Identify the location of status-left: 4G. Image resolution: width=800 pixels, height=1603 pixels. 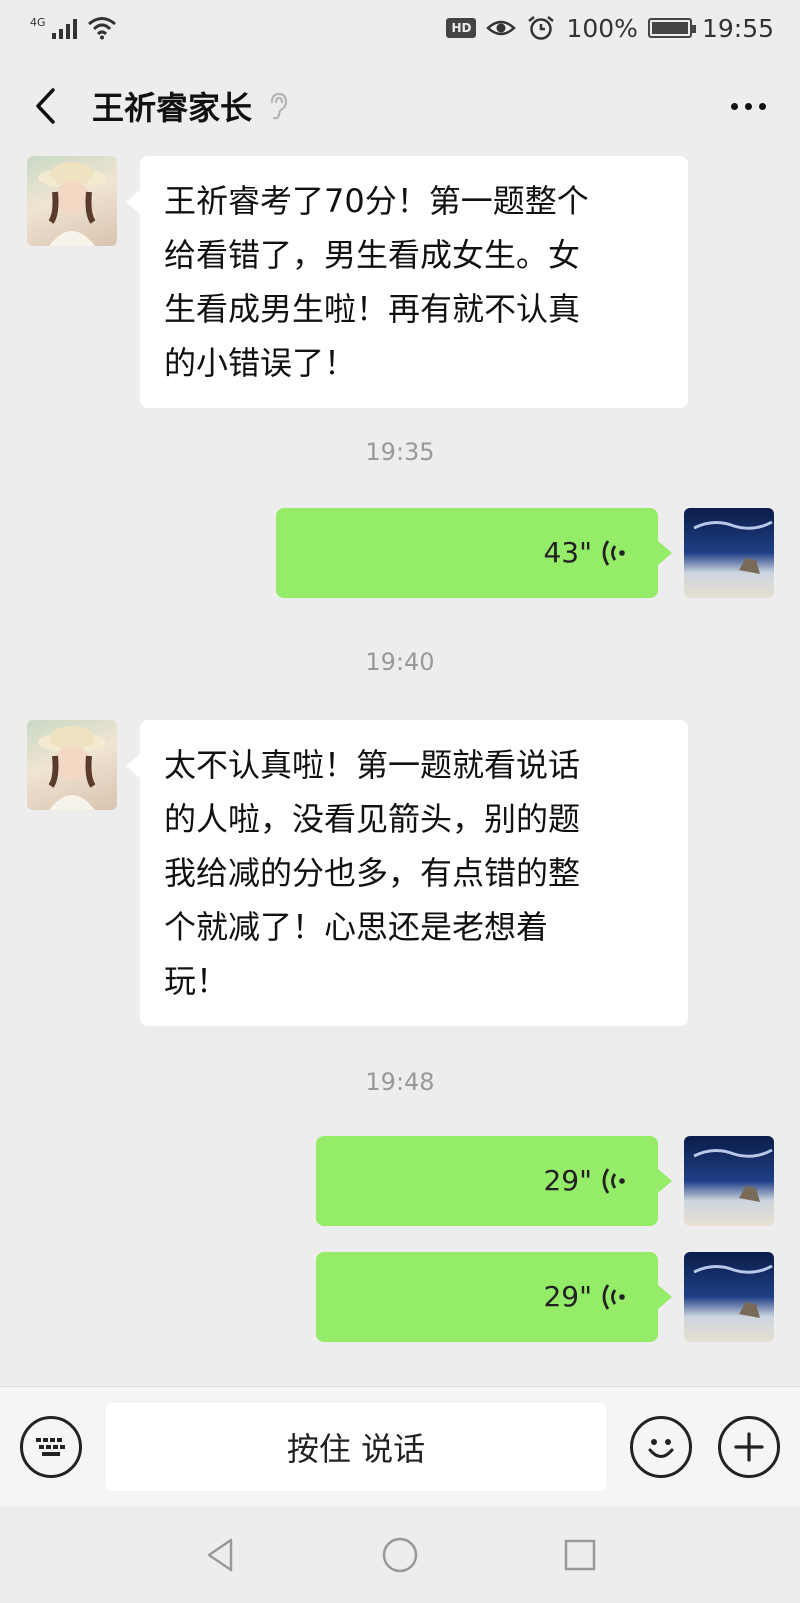
(73, 28).